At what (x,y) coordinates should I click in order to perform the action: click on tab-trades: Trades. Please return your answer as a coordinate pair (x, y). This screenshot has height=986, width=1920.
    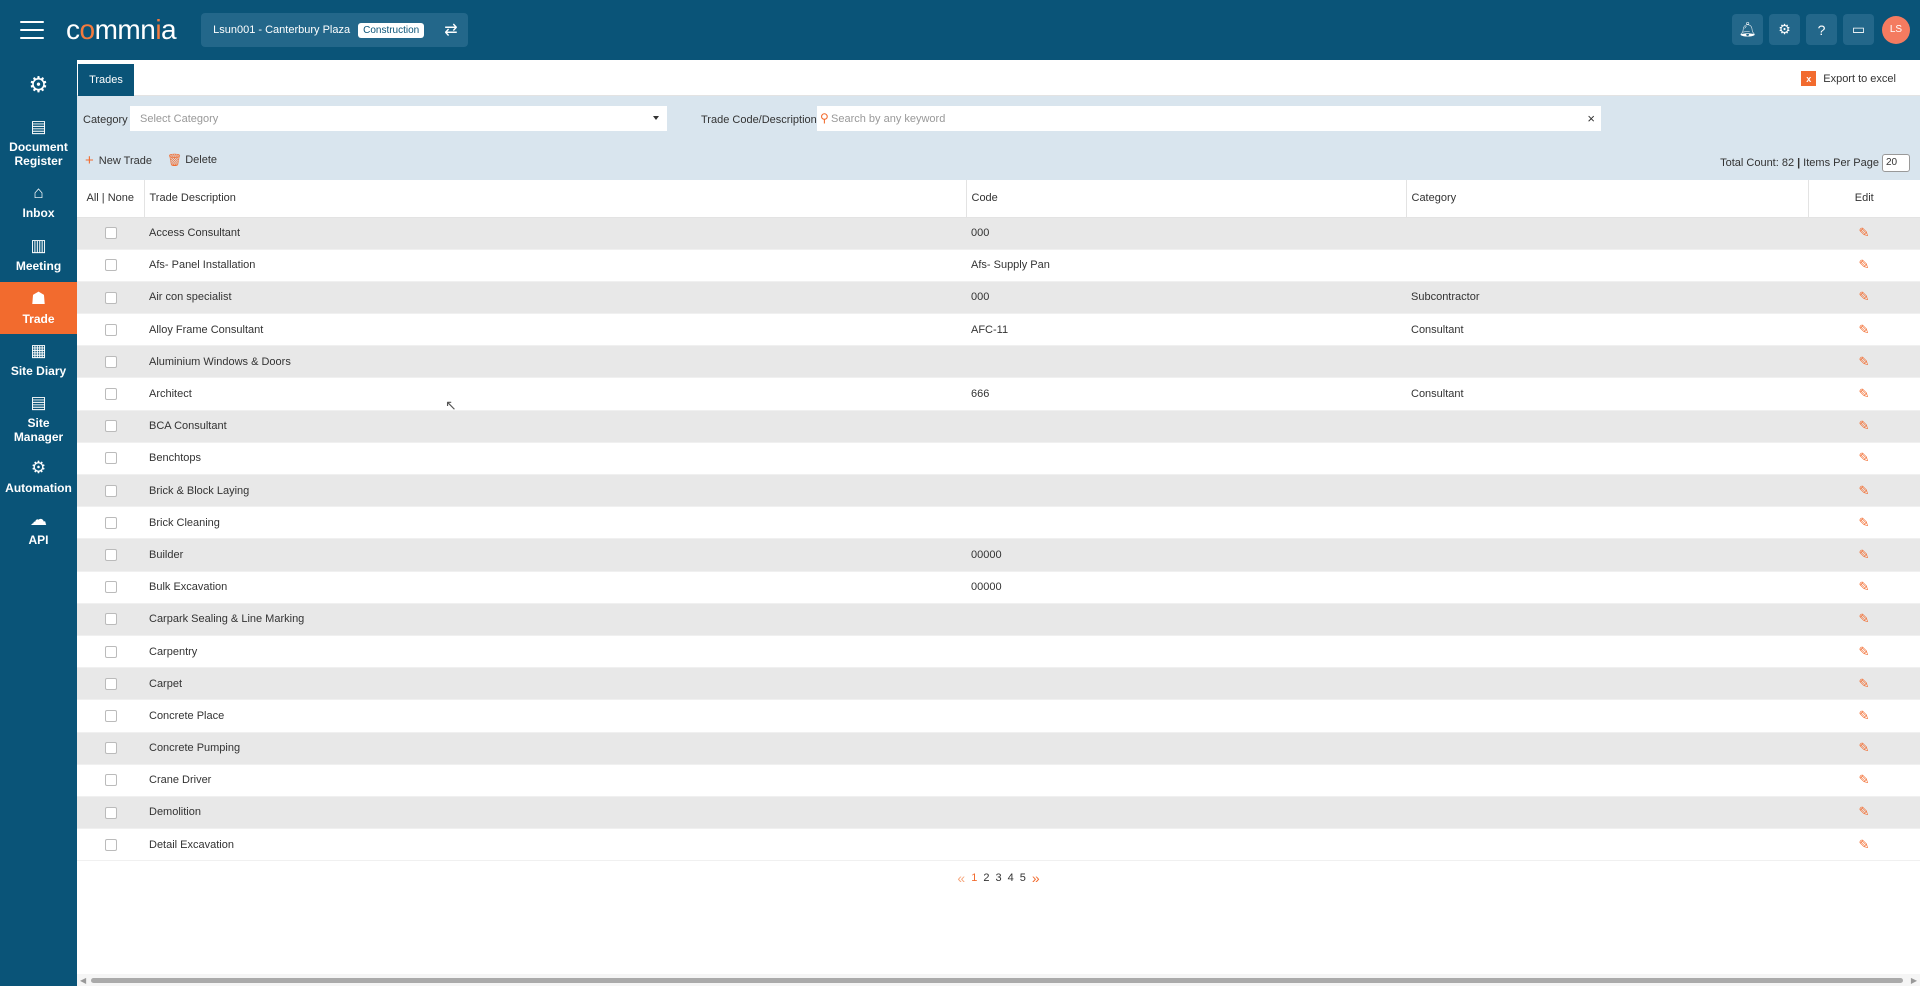
    Looking at the image, I should click on (106, 80).